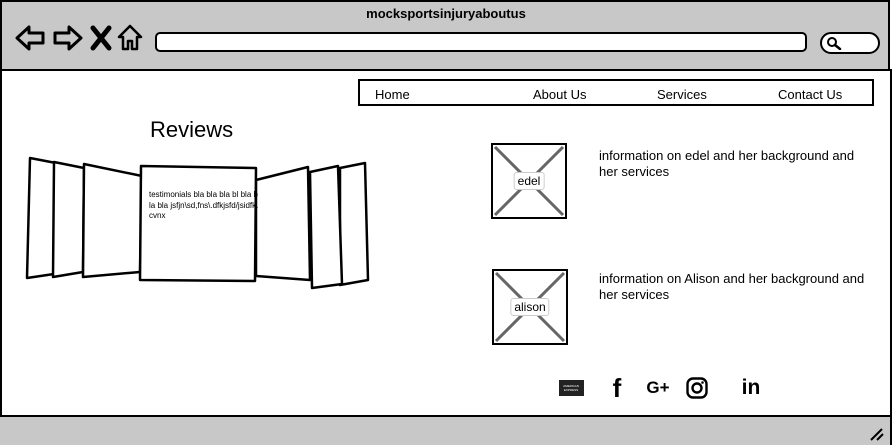  Describe the element at coordinates (616, 92) in the screenshot. I see `nav-bar: Home About Us Services Contact Us` at that location.